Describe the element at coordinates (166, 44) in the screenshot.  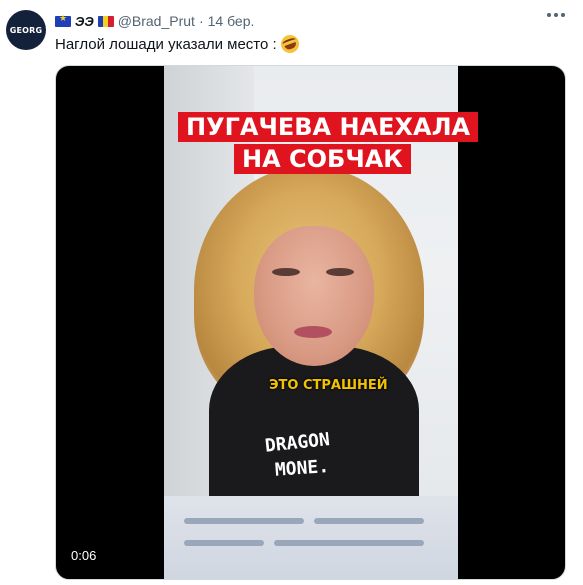
I see `tweet-text-content: Наглой лошади указали место :` at that location.